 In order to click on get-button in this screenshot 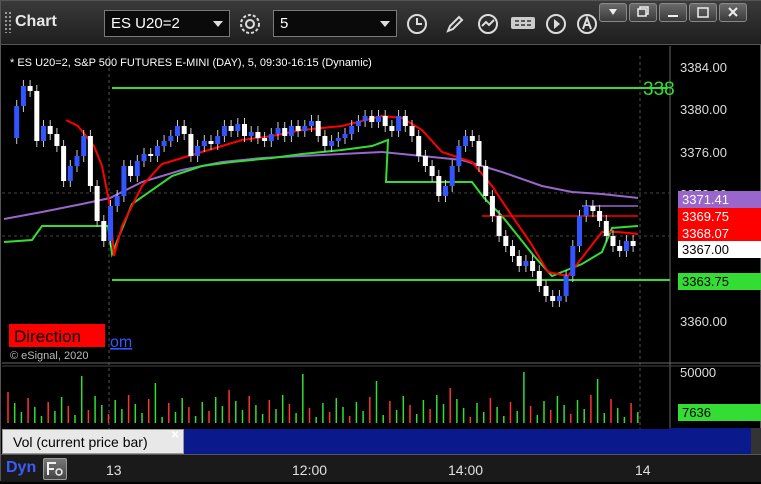, I will do `click(522, 23)`.